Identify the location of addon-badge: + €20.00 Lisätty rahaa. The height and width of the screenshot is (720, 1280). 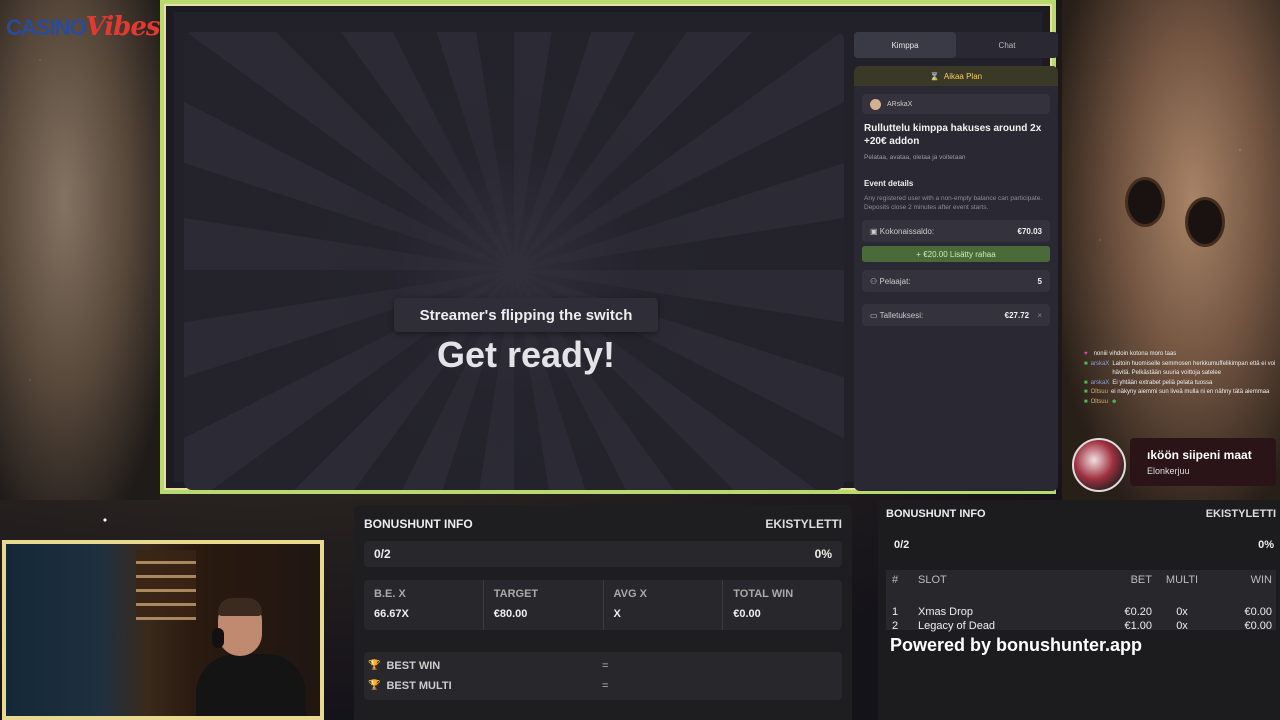
(956, 254).